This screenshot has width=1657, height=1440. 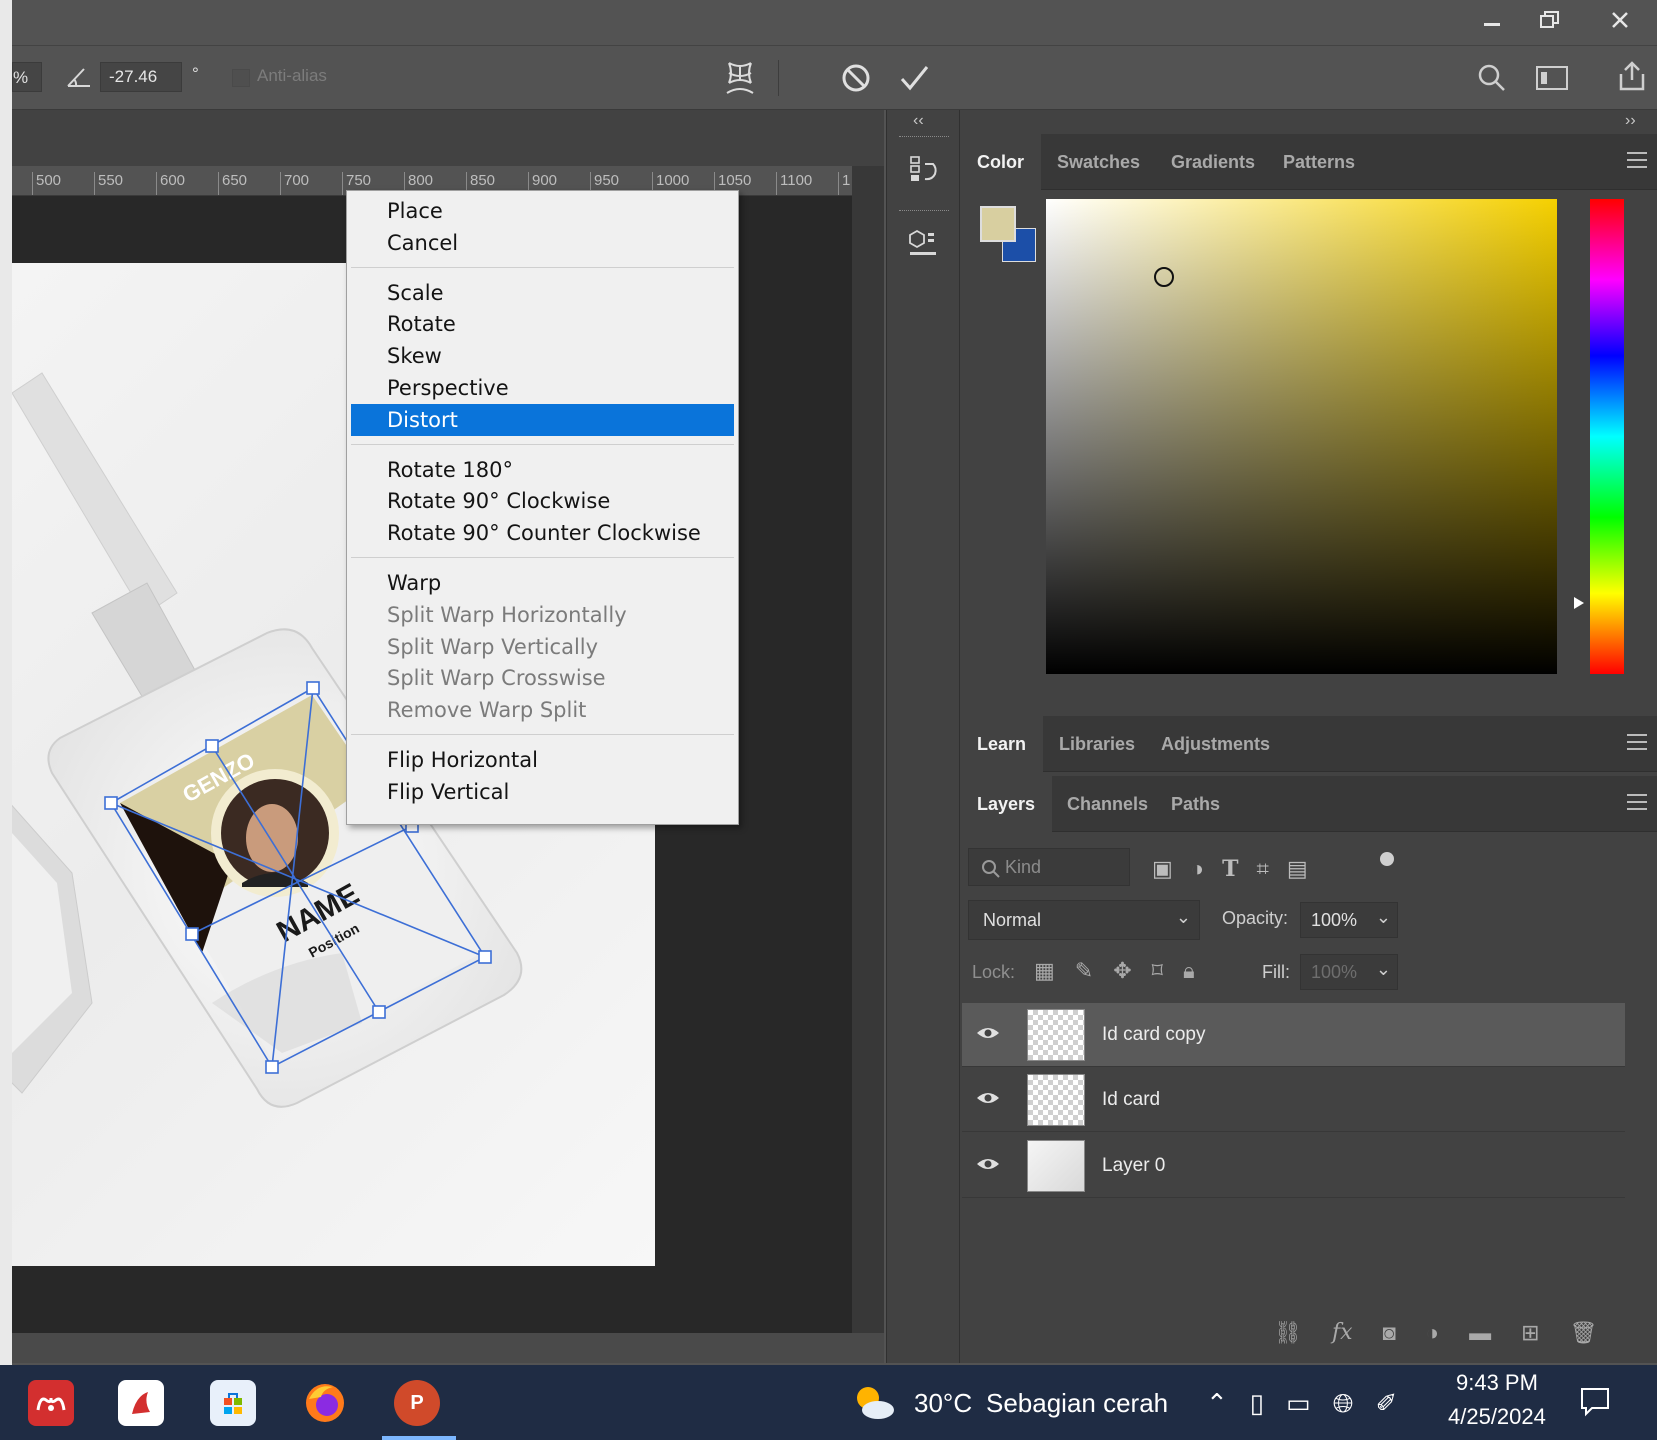 I want to click on link-layers-icon: ⛓︎, so click(x=1288, y=1333).